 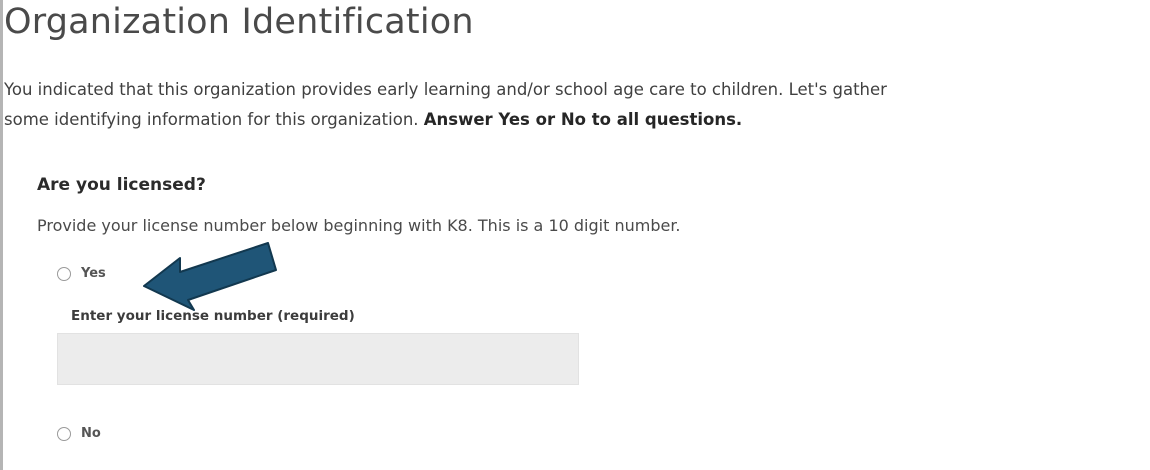 I want to click on yes-radio-option: Yes, so click(x=81, y=273).